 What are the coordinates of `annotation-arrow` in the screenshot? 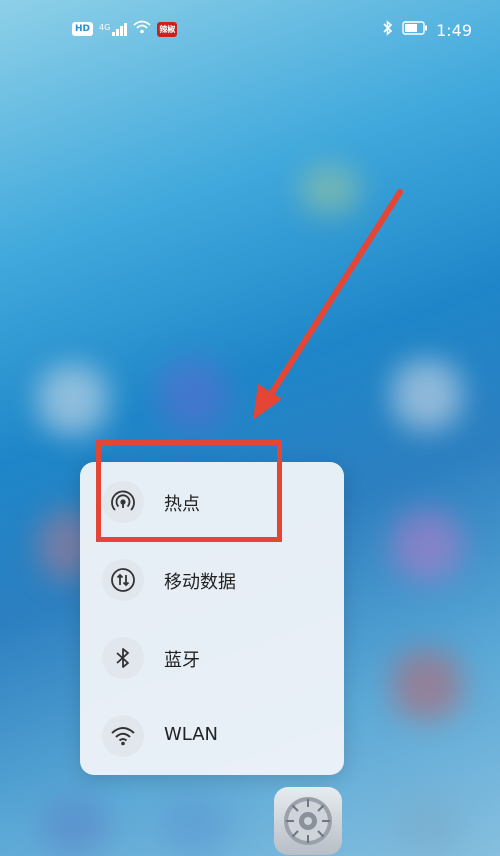 It's located at (328, 304).